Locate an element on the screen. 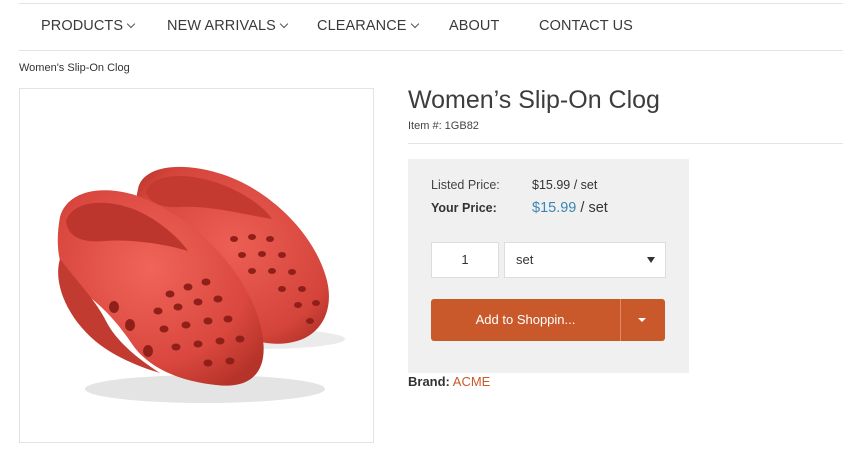 The width and height of the screenshot is (843, 458). nav-clearance: CLEARANCE is located at coordinates (368, 27).